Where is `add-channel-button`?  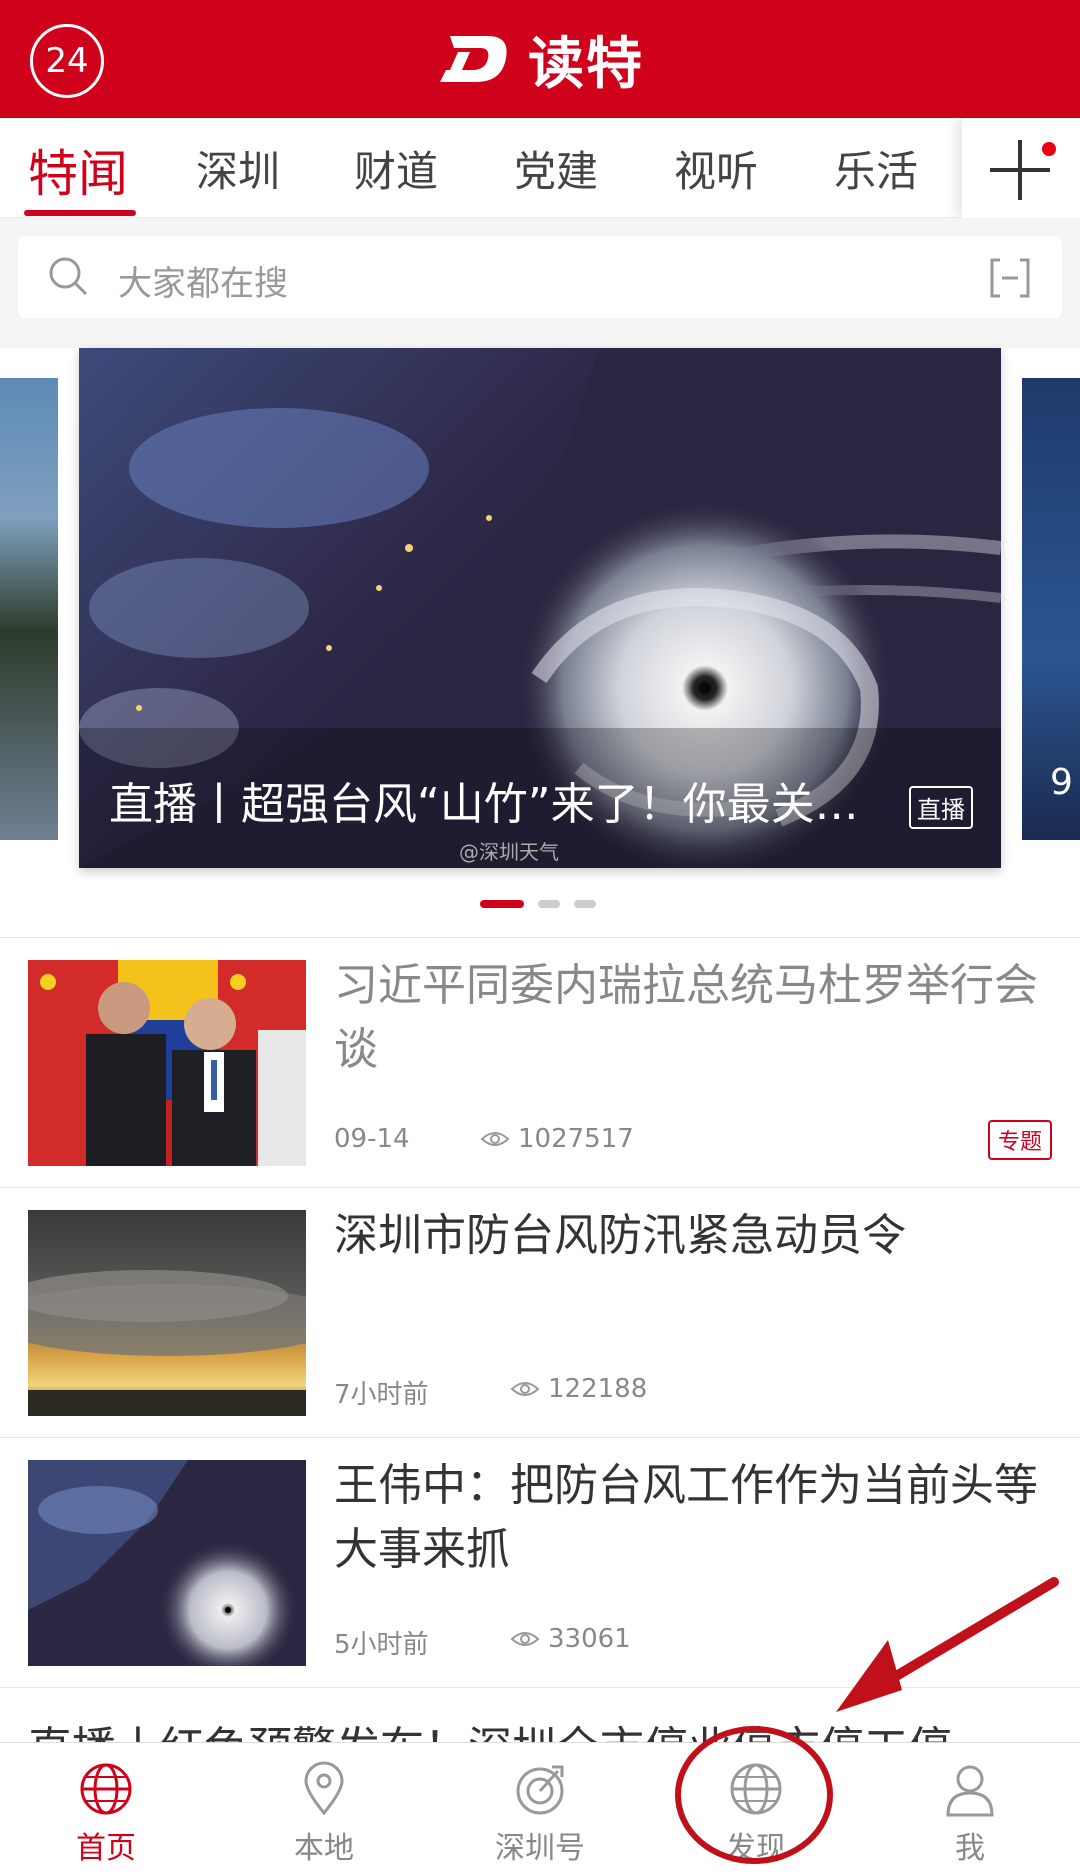 add-channel-button is located at coordinates (1021, 168).